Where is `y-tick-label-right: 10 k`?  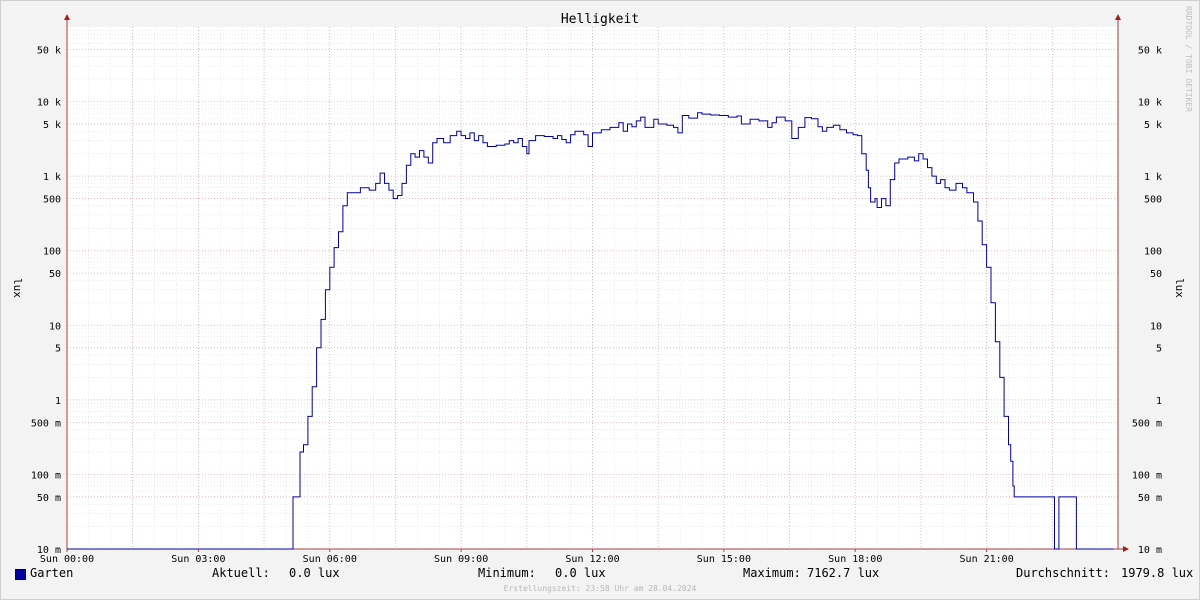 y-tick-label-right: 10 k is located at coordinates (1150, 103).